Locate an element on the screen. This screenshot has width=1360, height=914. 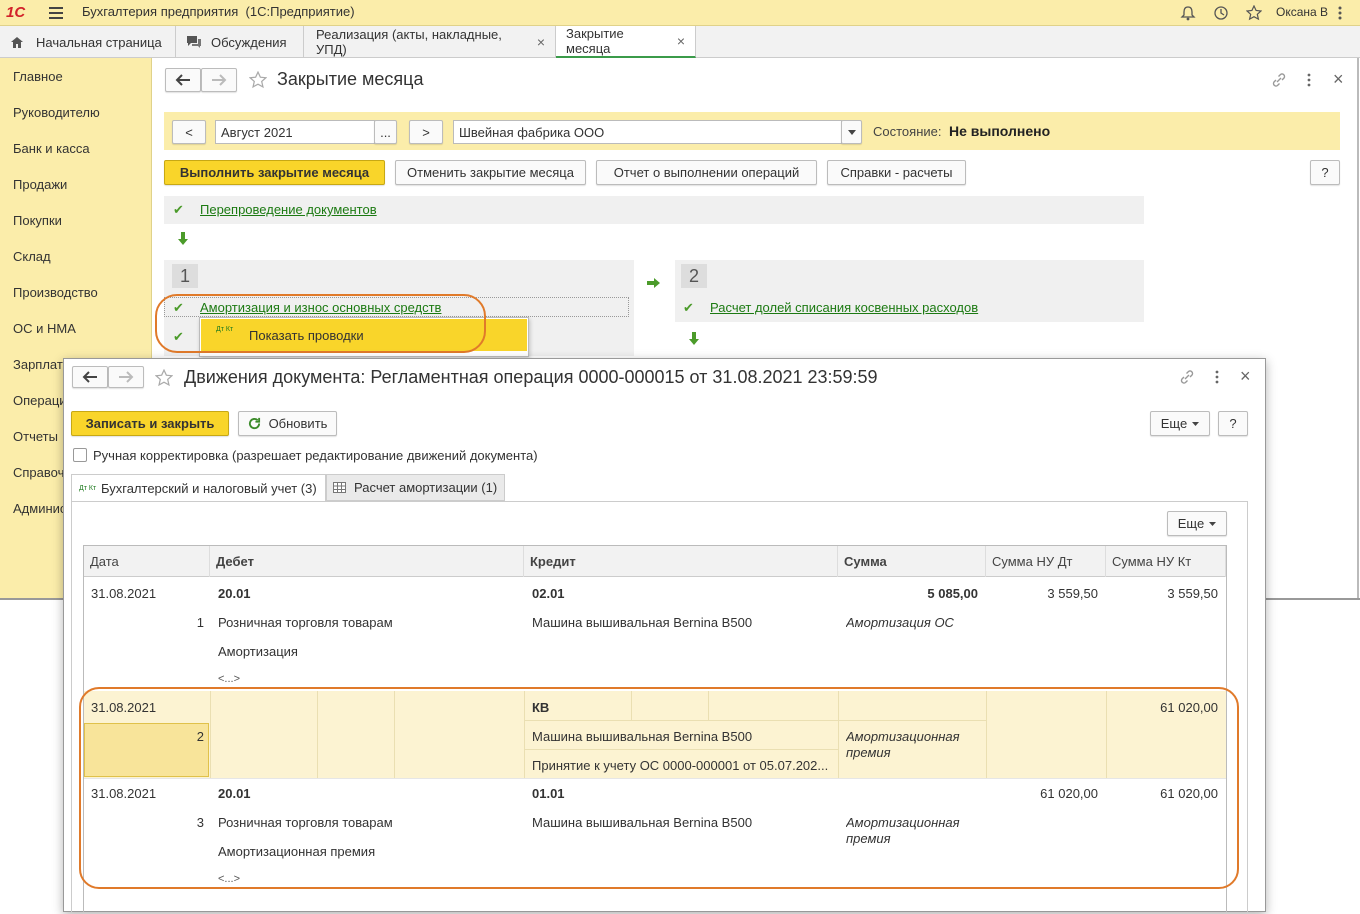
row-nu-kt: 3 559,50 is located at coordinates (1192, 593).